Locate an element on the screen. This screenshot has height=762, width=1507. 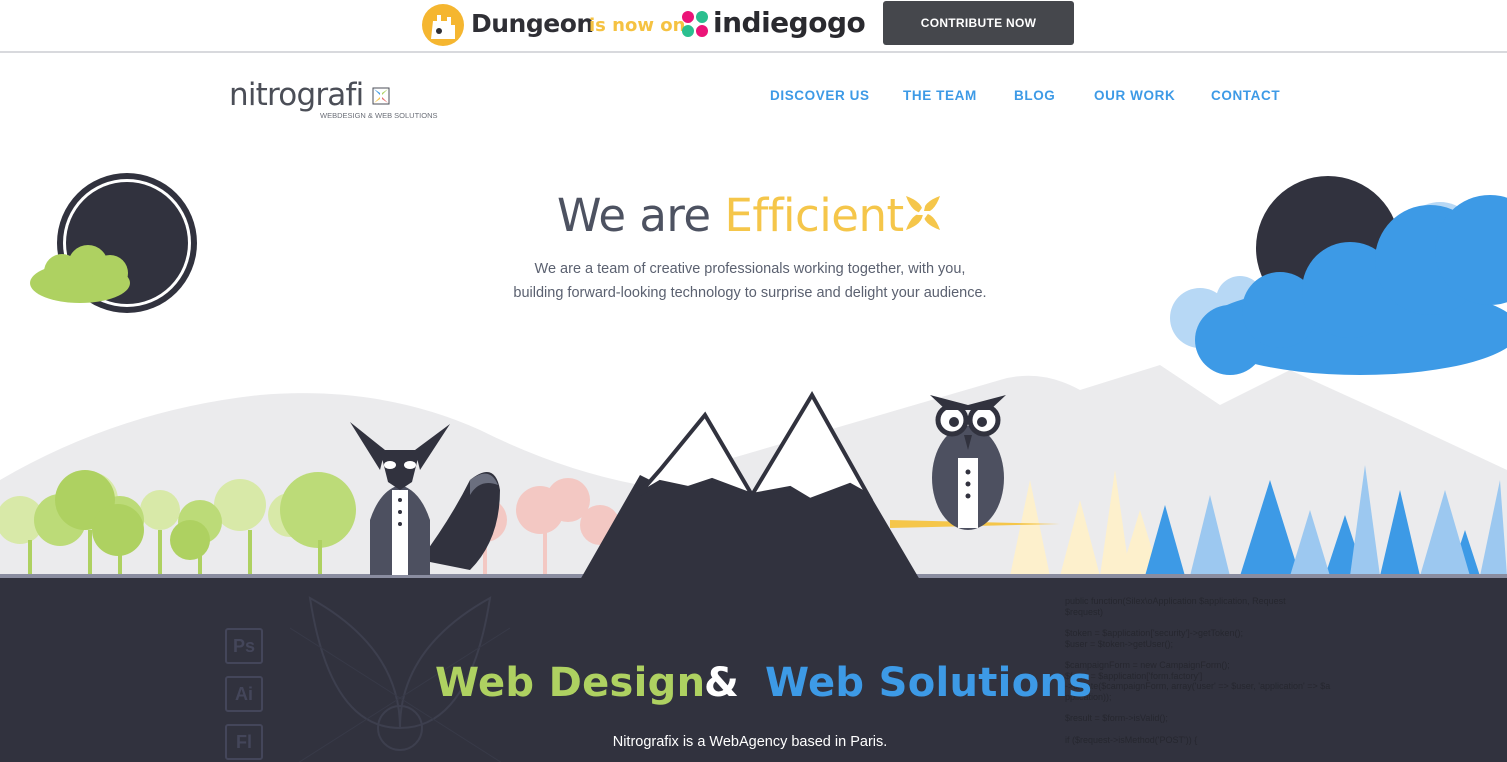
hero-title: We are Efficient is located at coordinates (730, 215).